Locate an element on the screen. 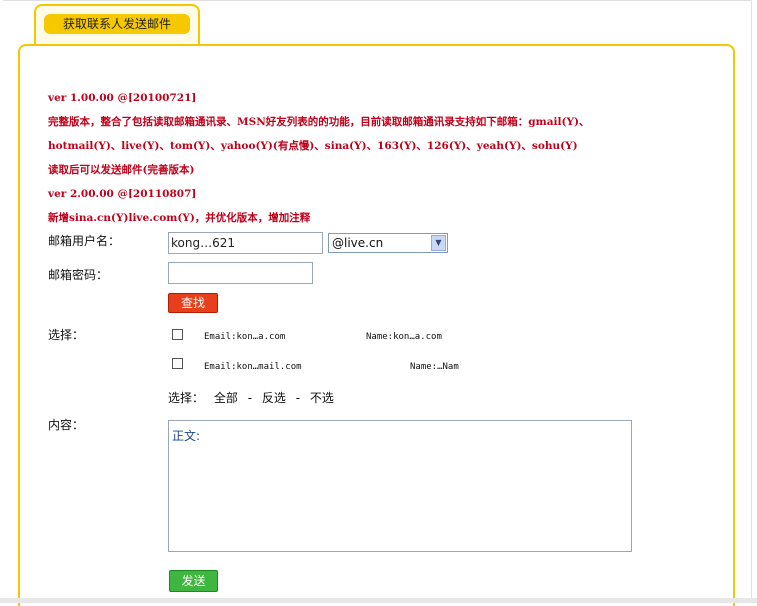 Image resolution: width=757 pixels, height=606 pixels. username-label: 邮箱用户名： is located at coordinates (84, 241).